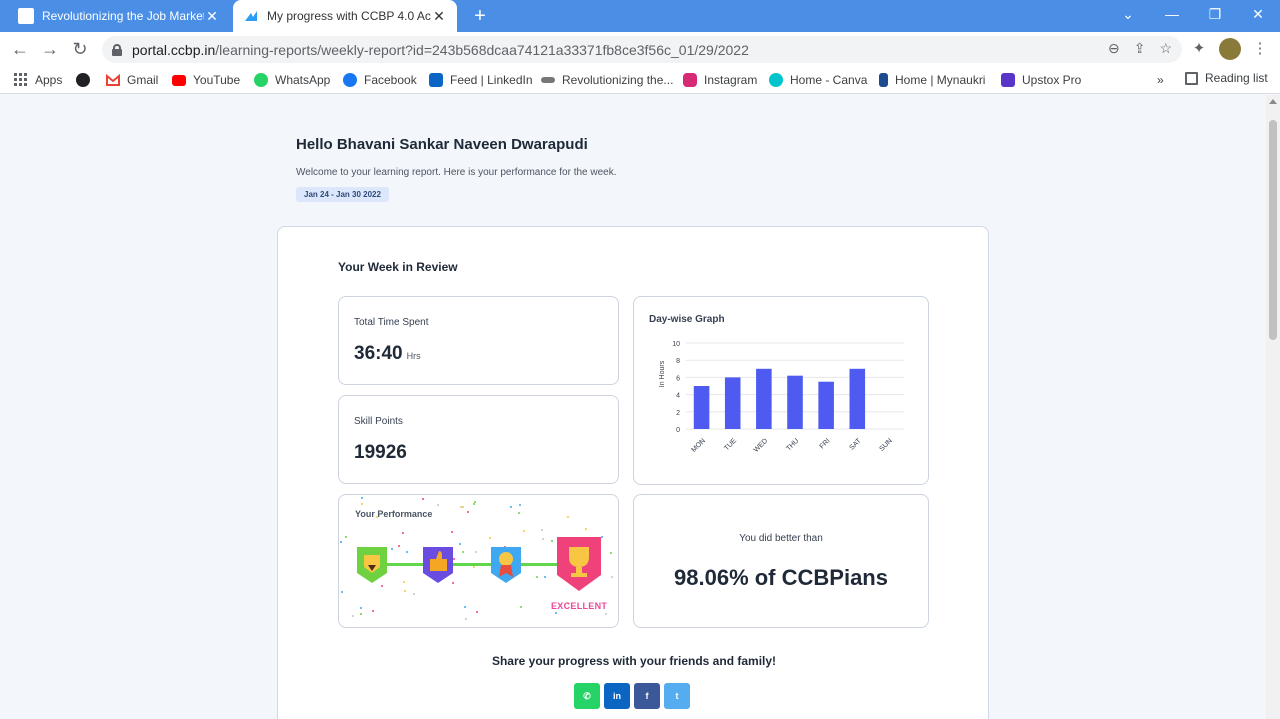 This screenshot has height=719, width=1280. I want to click on x-tick-label: SAT, so click(855, 444).